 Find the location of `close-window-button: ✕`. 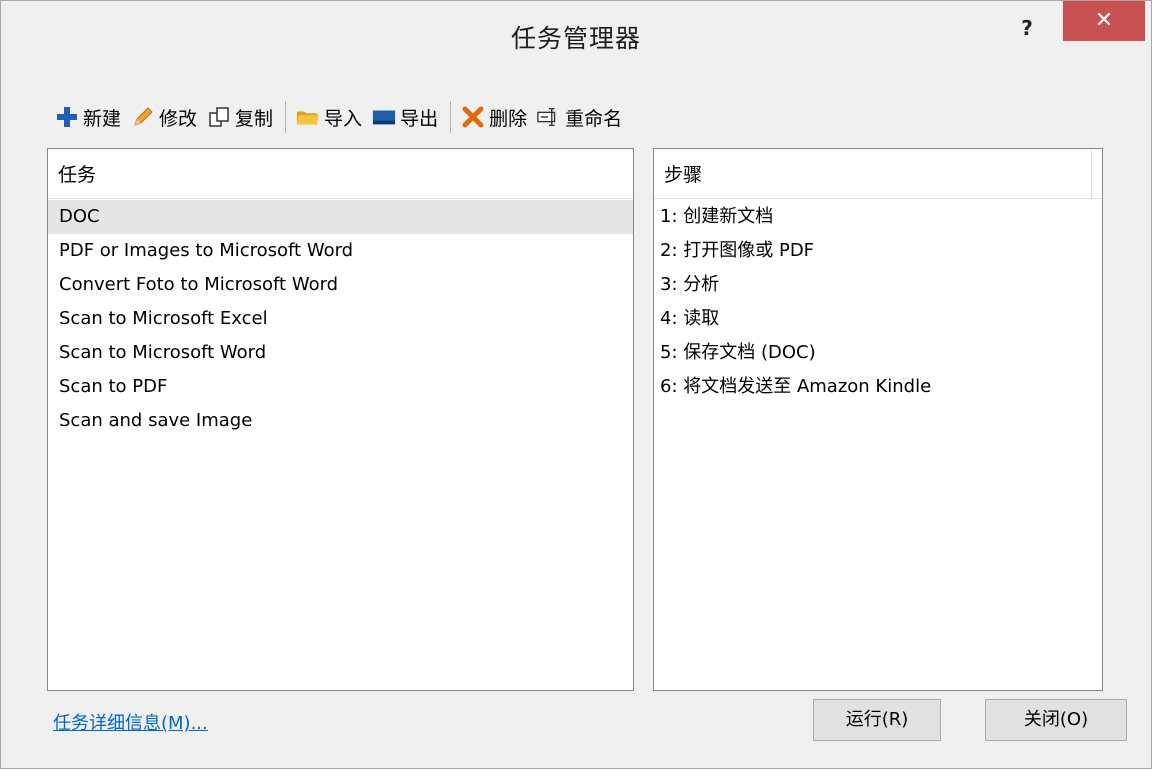

close-window-button: ✕ is located at coordinates (1104, 21).